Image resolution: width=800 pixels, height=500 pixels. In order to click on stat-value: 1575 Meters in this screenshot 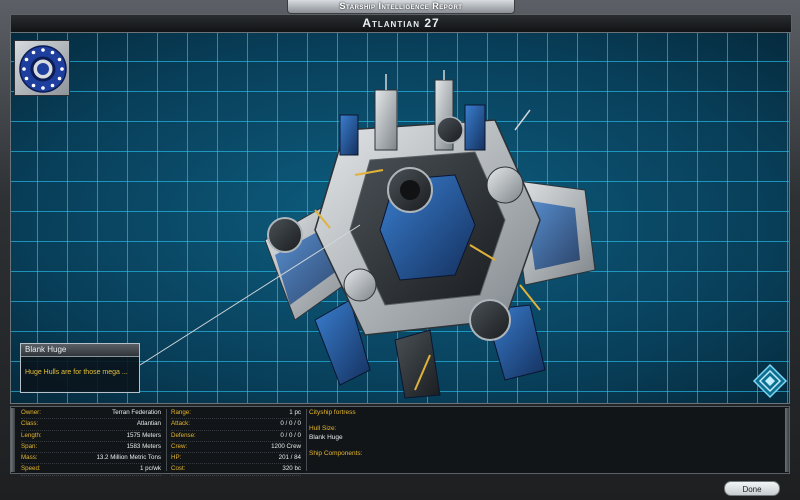, I will do `click(143, 435)`.